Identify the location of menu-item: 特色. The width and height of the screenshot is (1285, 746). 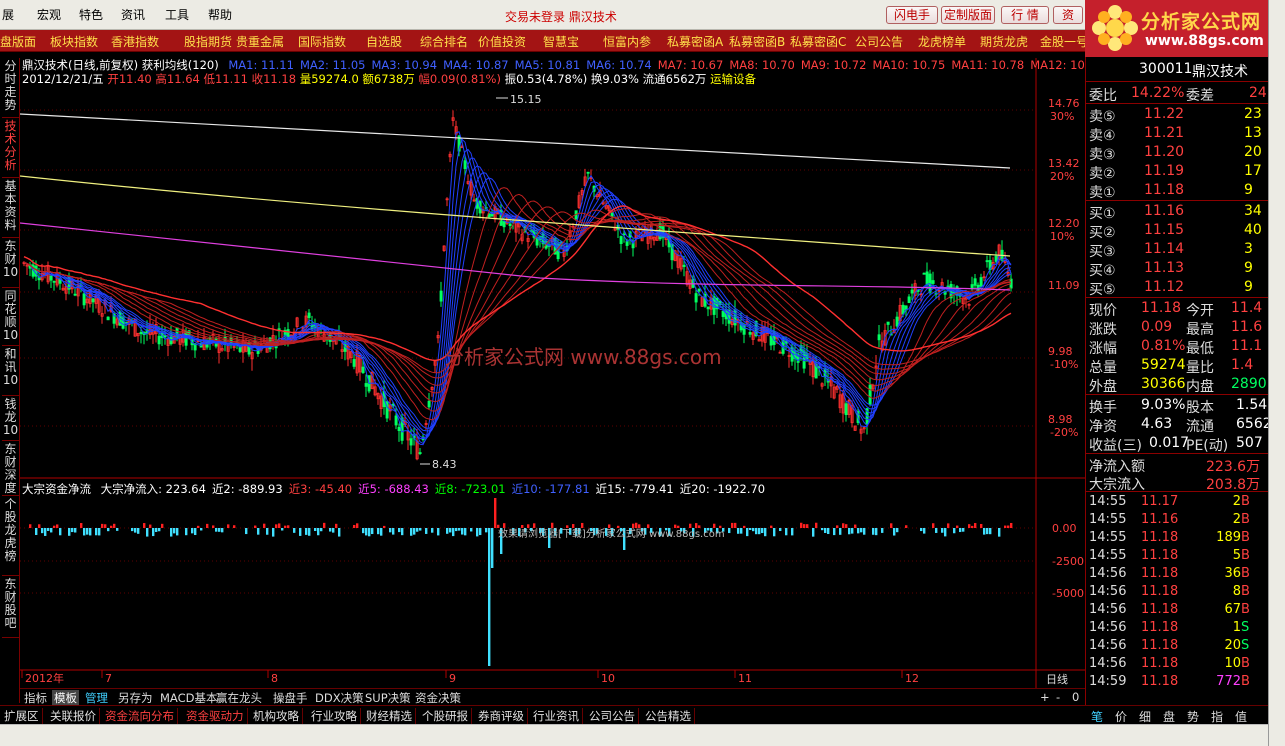
(91, 14).